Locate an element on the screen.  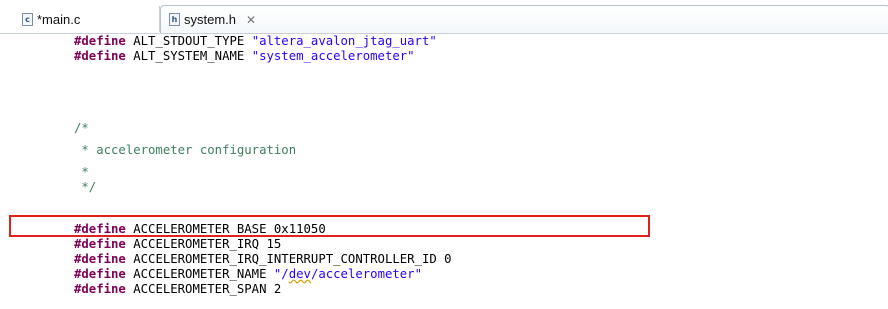
comment-line: */ is located at coordinates (85, 187).